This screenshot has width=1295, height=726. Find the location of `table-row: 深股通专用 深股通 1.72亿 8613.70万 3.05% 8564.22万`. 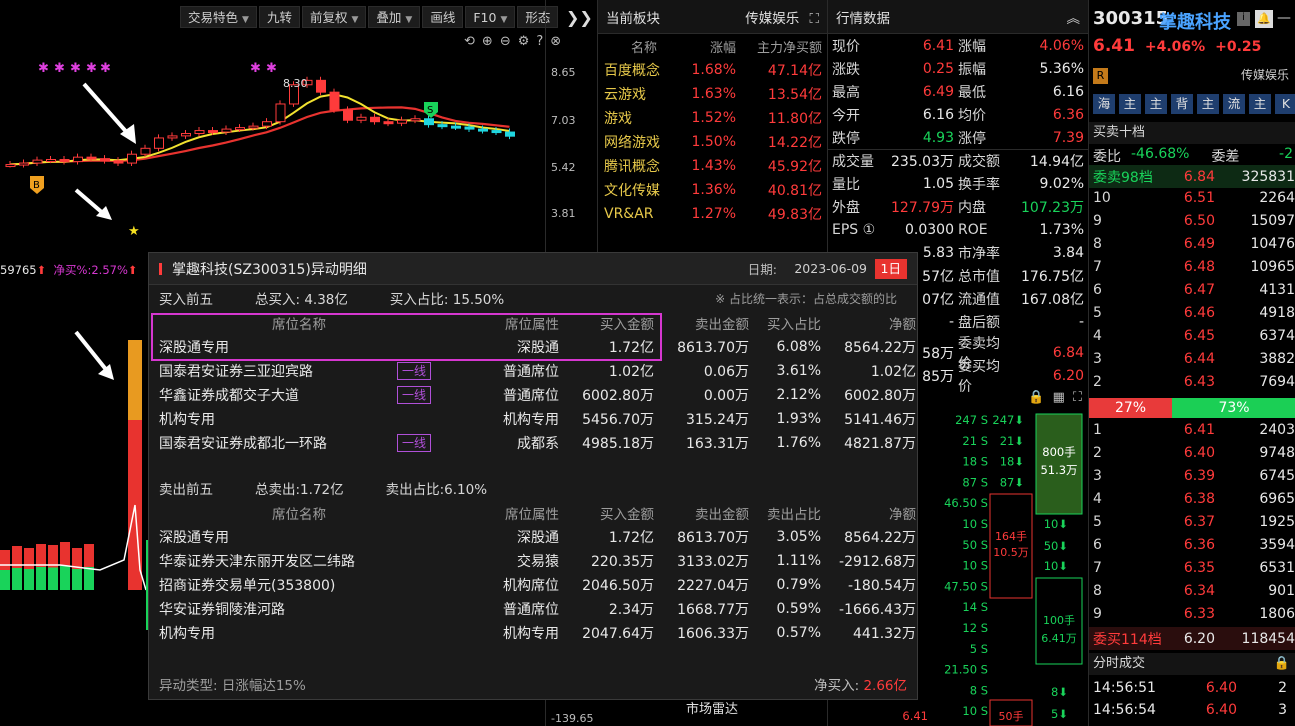

table-row: 深股通专用 深股通 1.72亿 8613.70万 3.05% 8564.22万 is located at coordinates (533, 537).